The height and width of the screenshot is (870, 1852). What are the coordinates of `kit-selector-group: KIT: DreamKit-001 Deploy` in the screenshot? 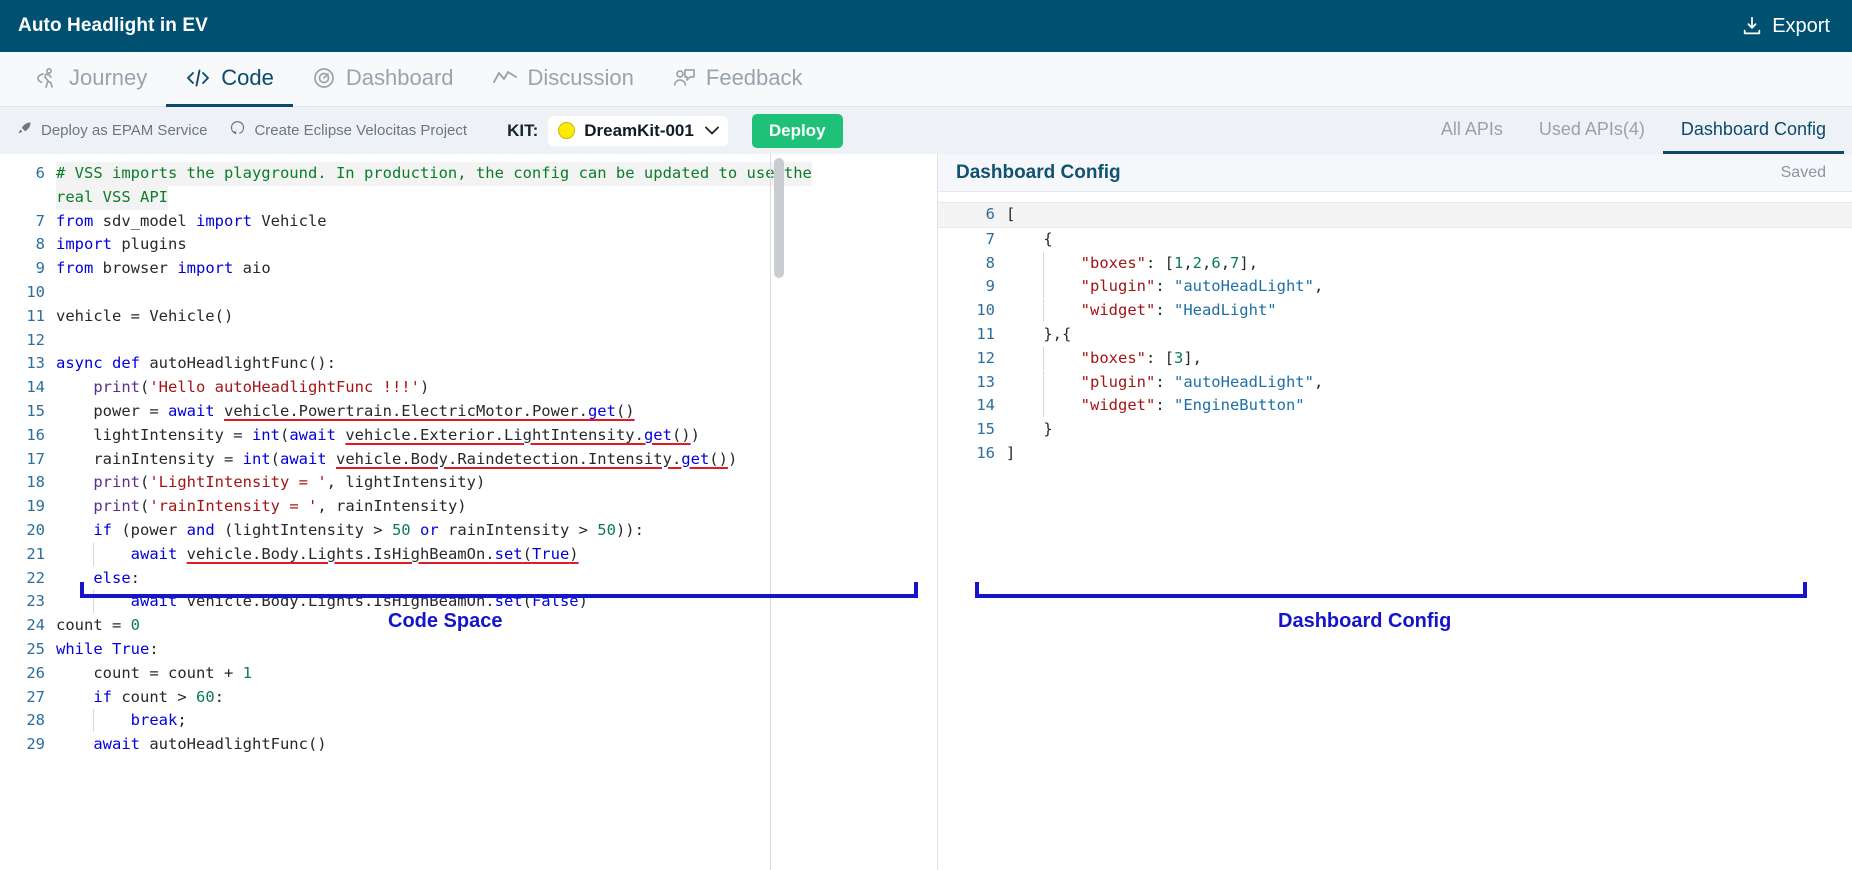 It's located at (675, 130).